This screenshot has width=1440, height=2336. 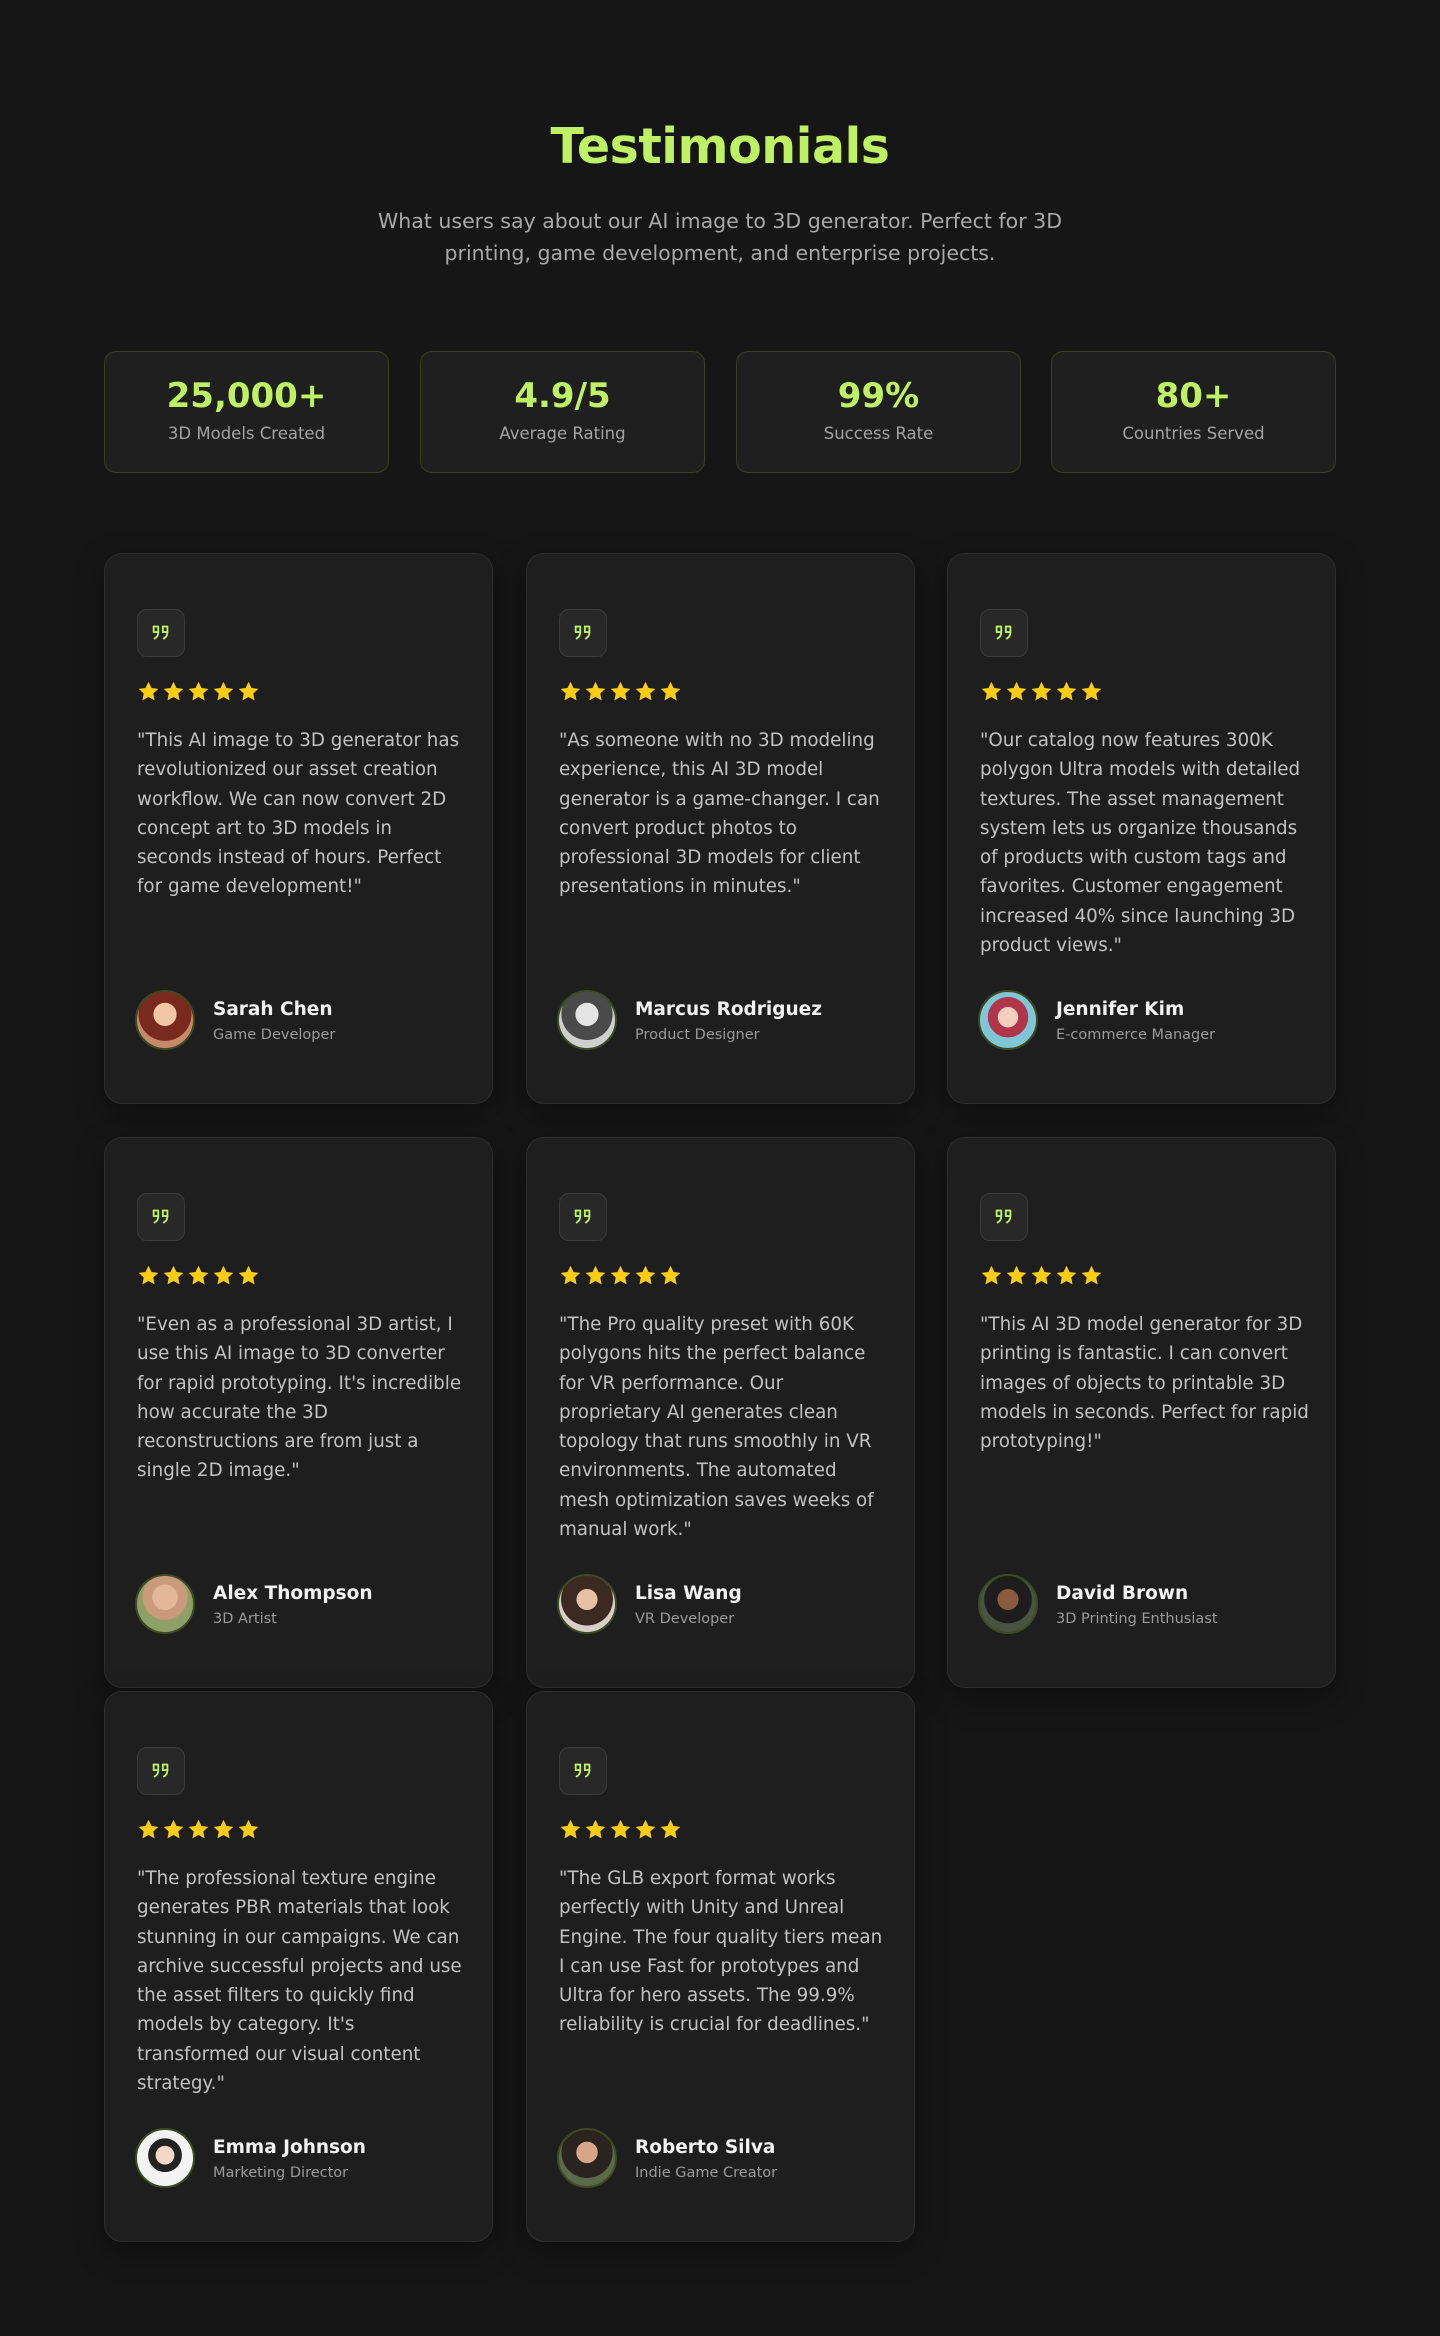 What do you see at coordinates (688, 1593) in the screenshot?
I see `author-name: Lisa Wang` at bounding box center [688, 1593].